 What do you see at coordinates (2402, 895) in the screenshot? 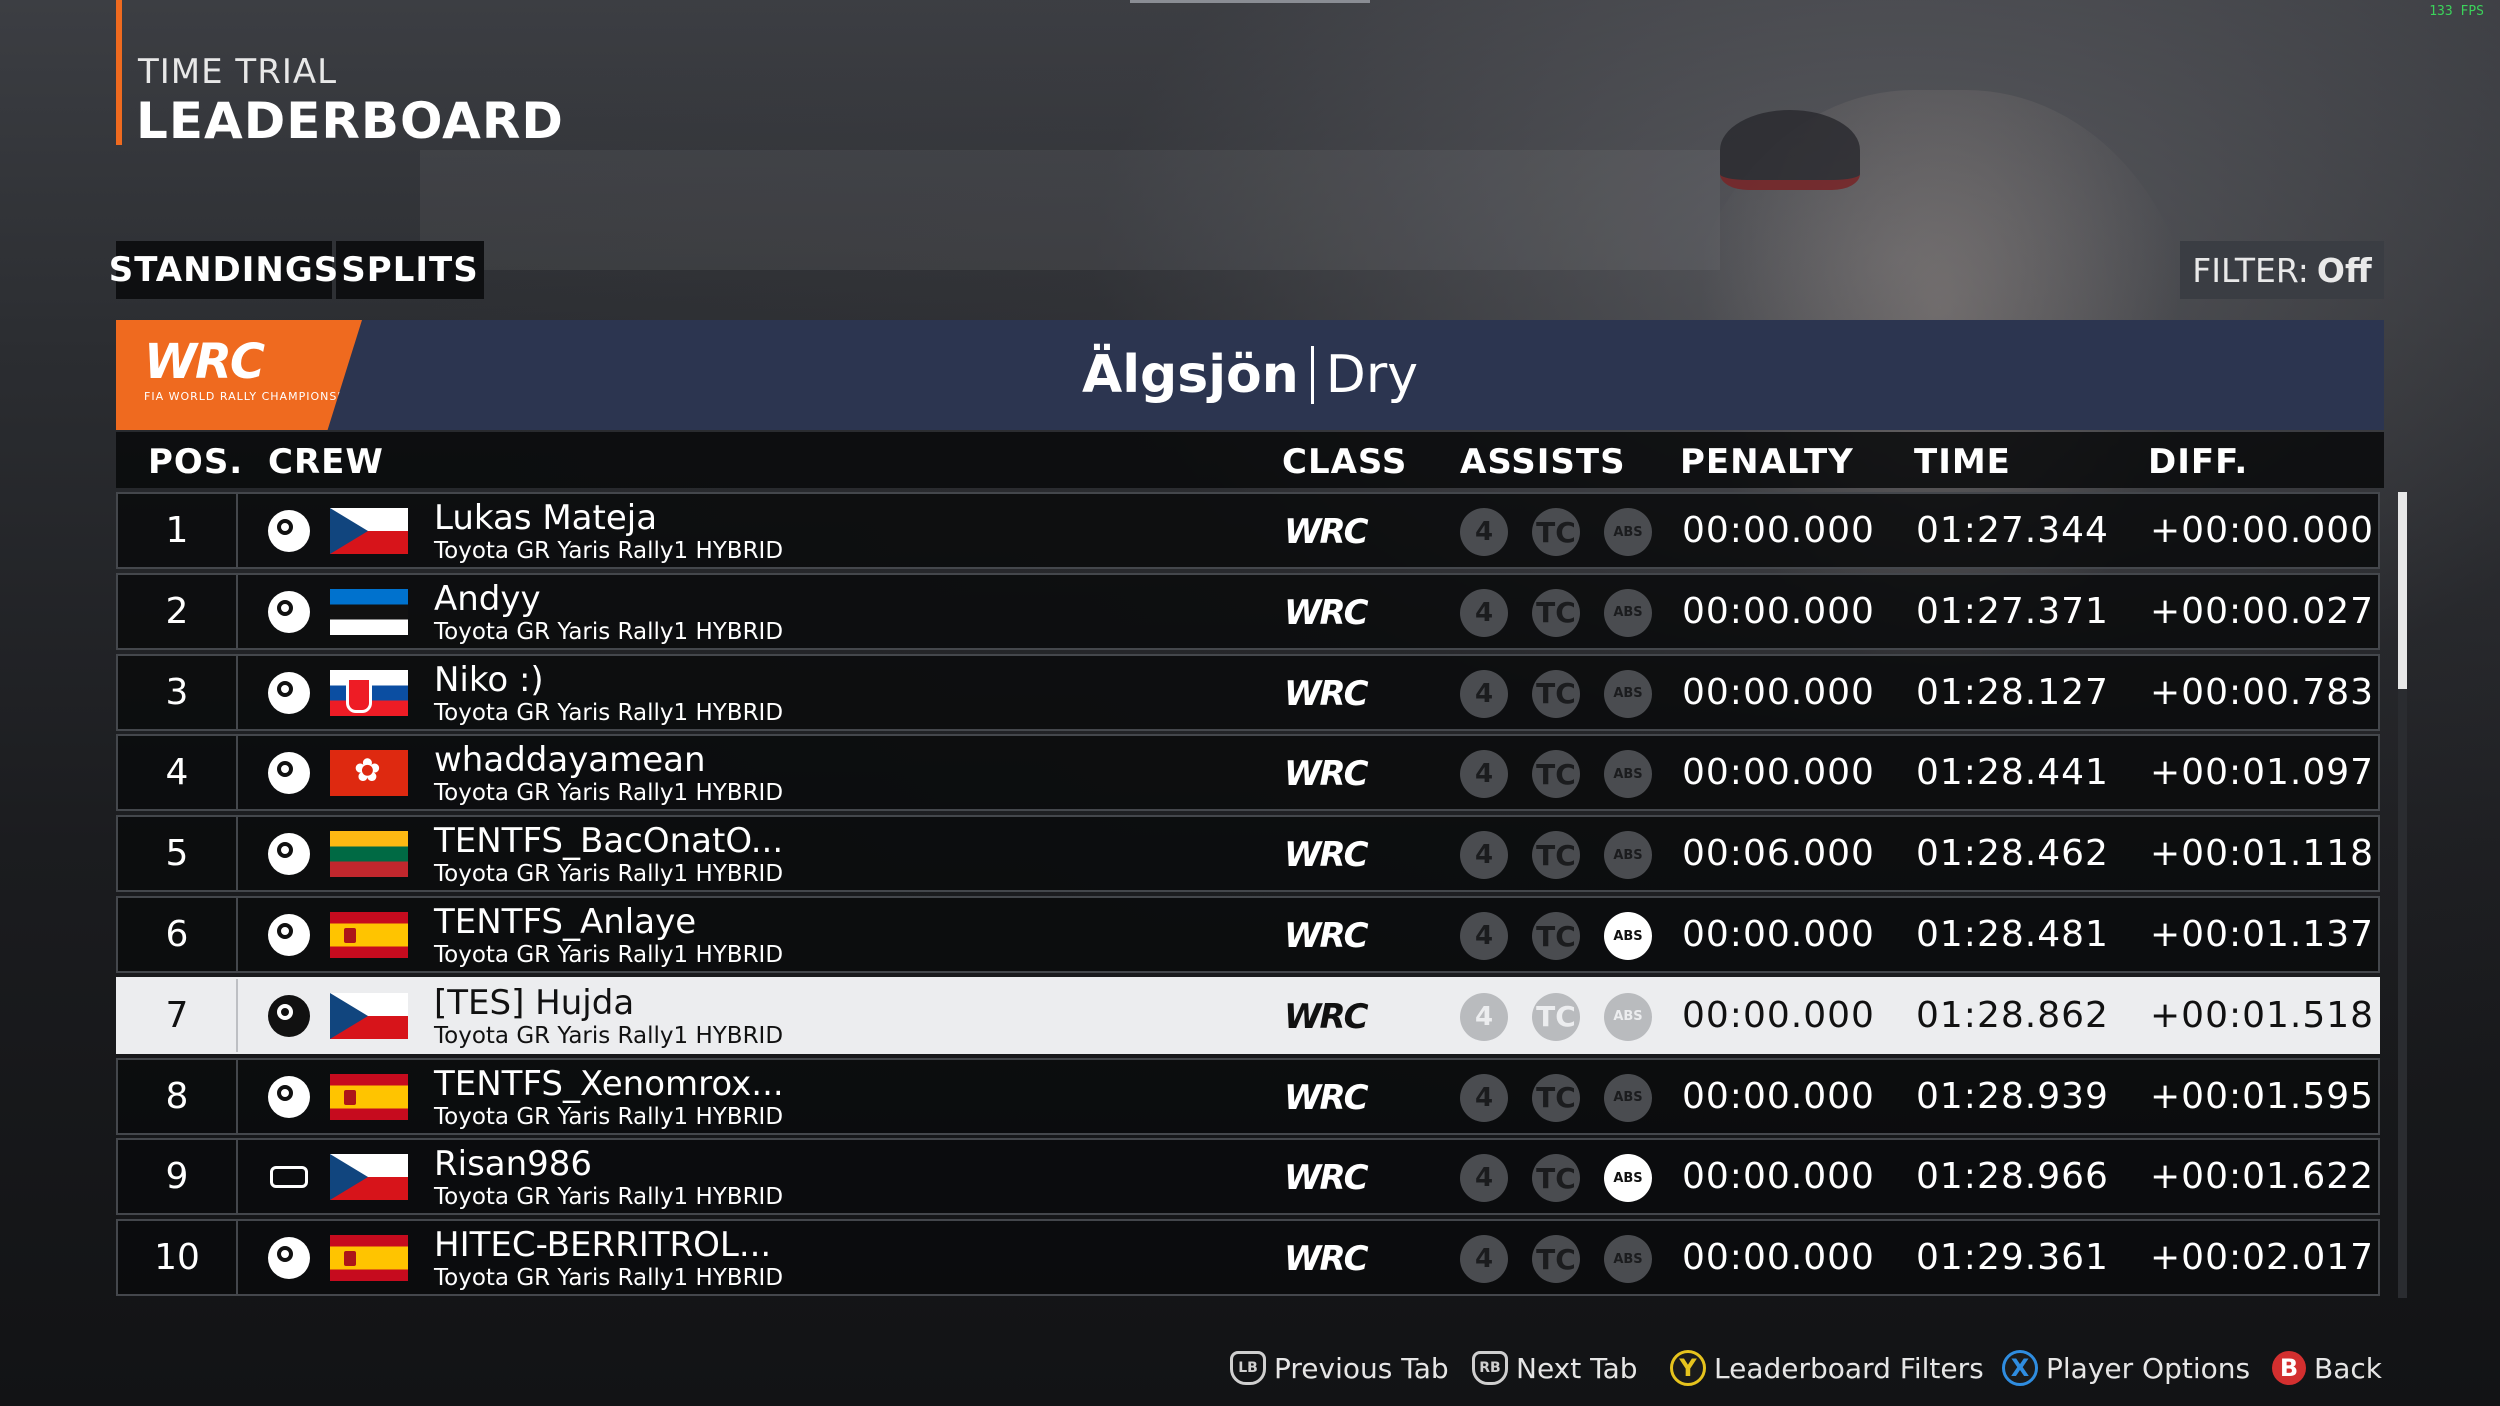
I see `scrollbar` at bounding box center [2402, 895].